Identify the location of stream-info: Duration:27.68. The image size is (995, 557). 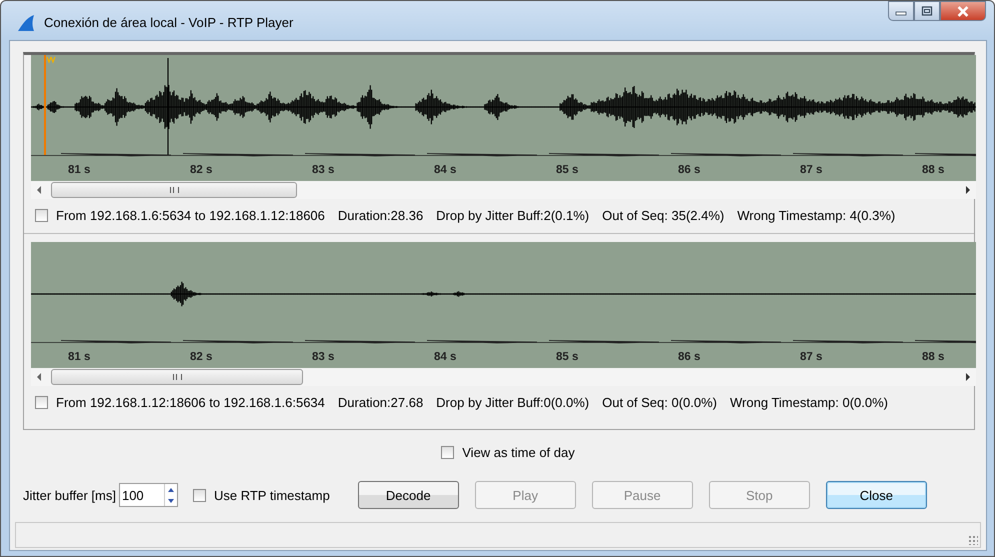
(381, 402).